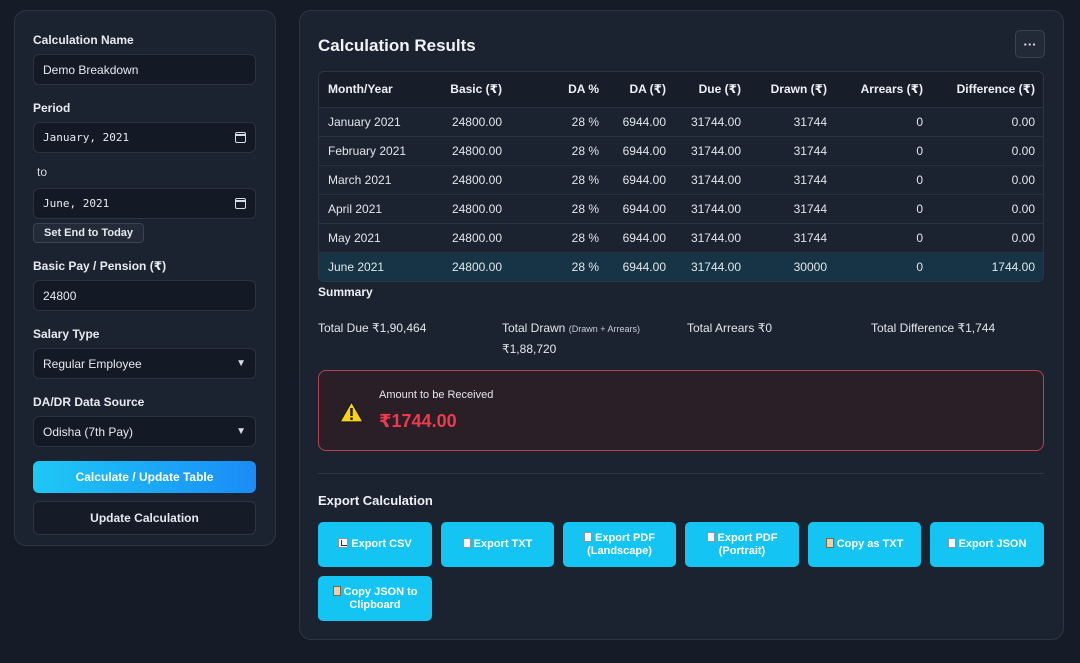 This screenshot has width=1080, height=663. I want to click on summary-title: Summary, so click(345, 292).